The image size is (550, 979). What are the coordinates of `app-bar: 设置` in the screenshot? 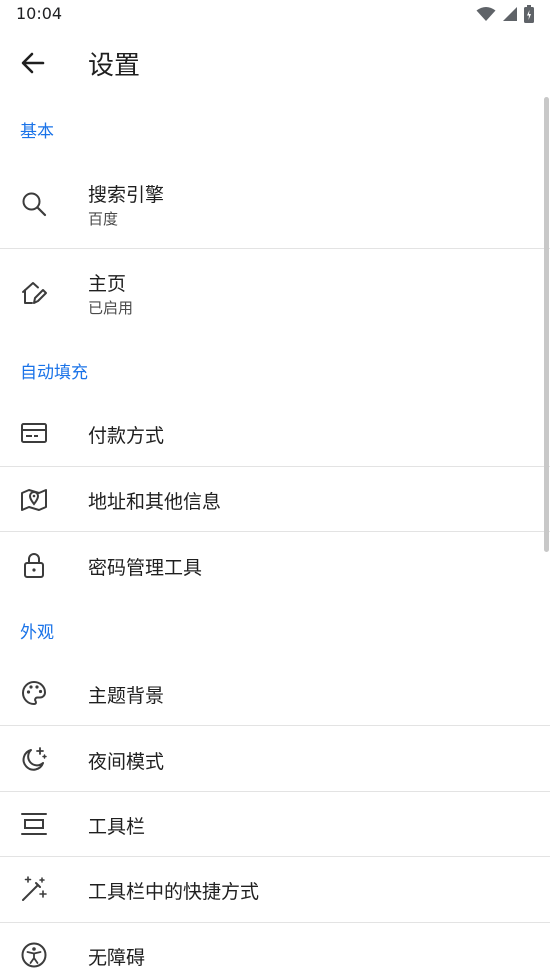 It's located at (275, 63).